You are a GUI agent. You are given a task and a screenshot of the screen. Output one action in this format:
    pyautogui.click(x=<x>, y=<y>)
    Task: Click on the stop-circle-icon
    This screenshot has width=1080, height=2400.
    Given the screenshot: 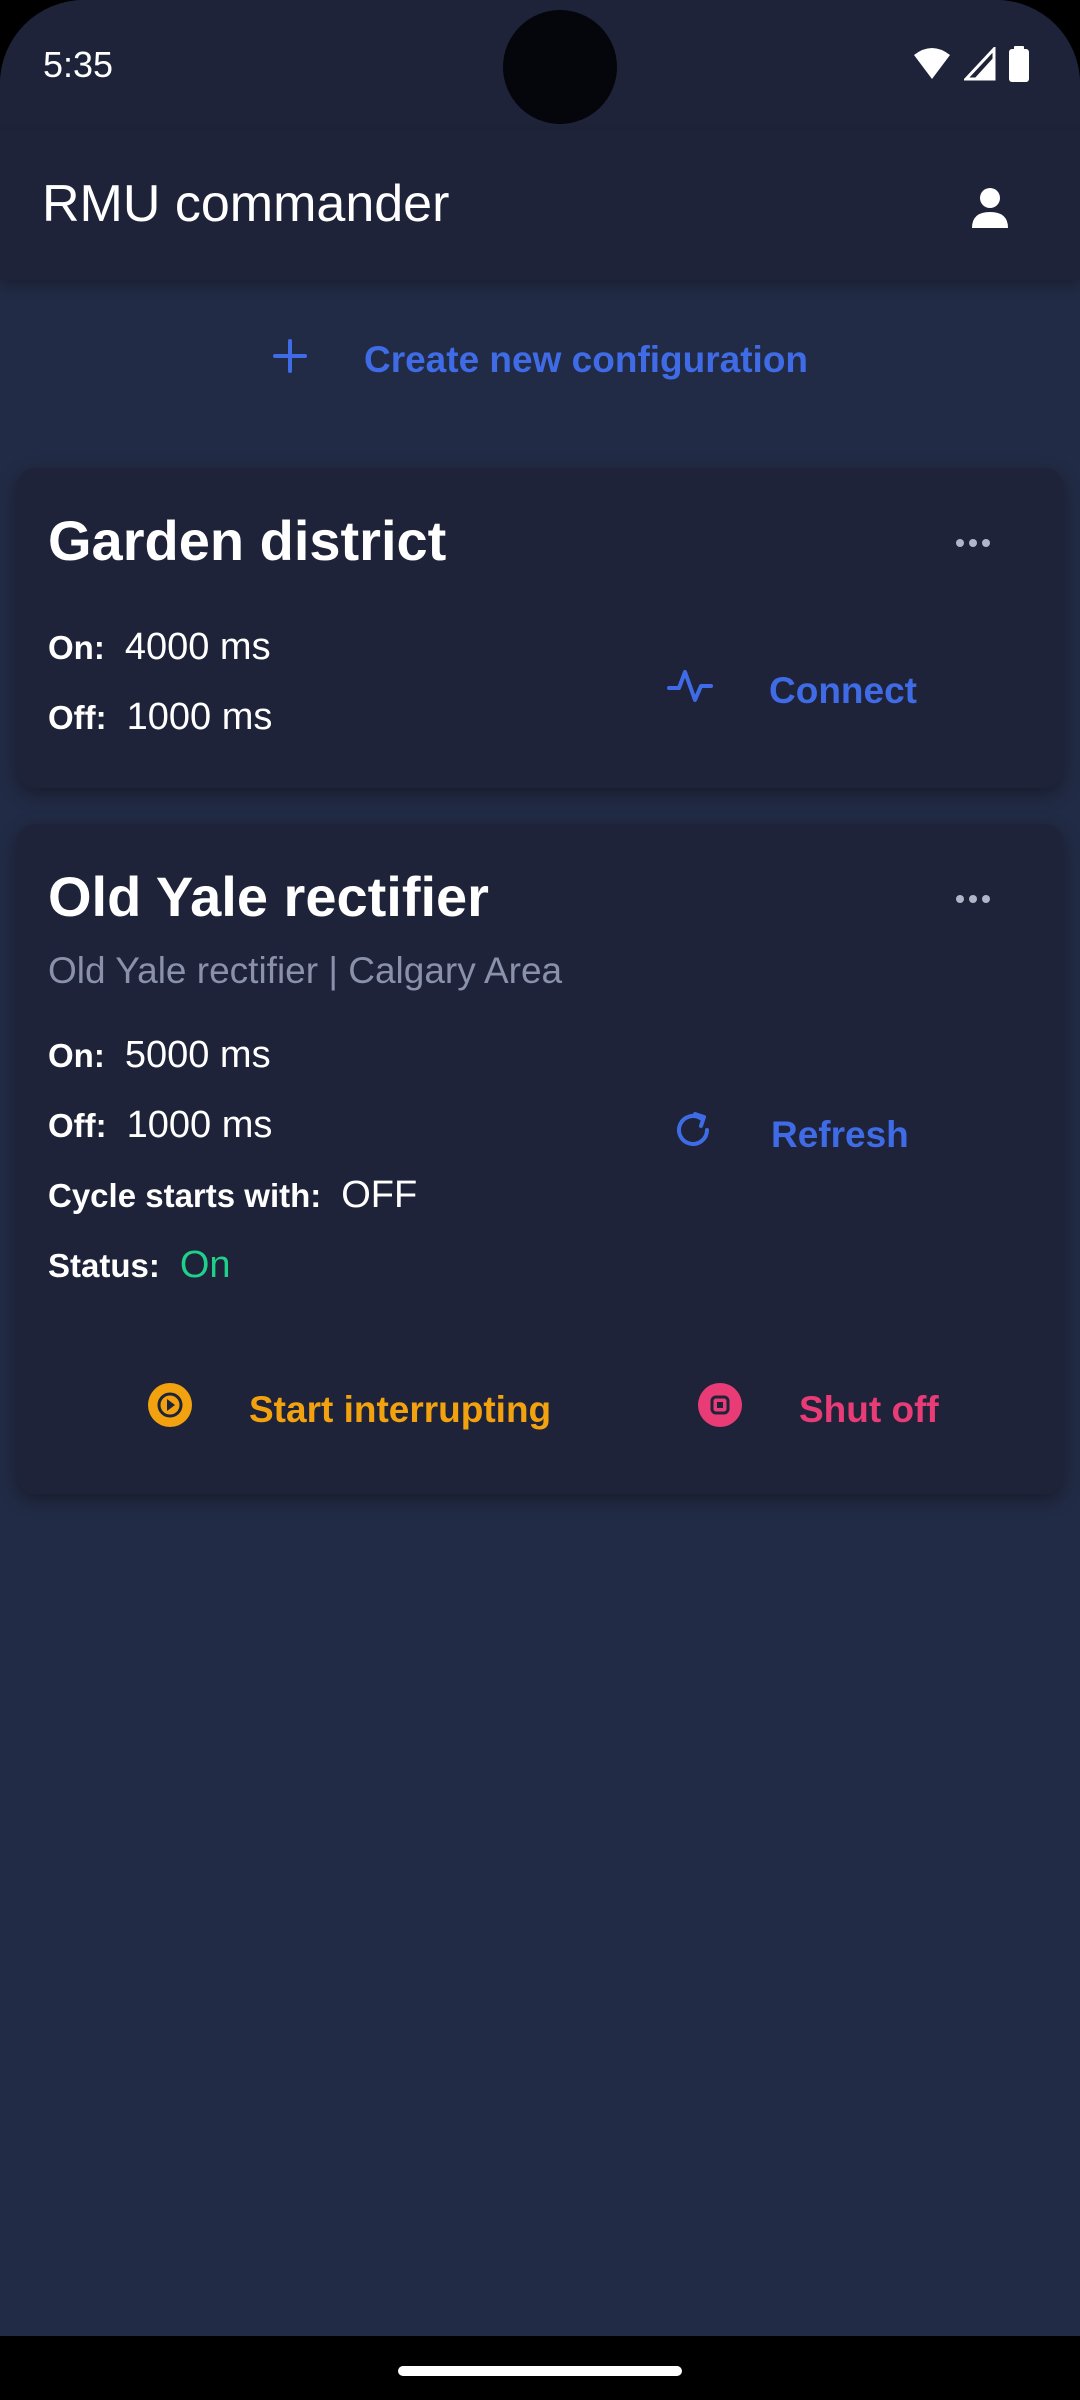 What is the action you would take?
    pyautogui.click(x=720, y=1409)
    